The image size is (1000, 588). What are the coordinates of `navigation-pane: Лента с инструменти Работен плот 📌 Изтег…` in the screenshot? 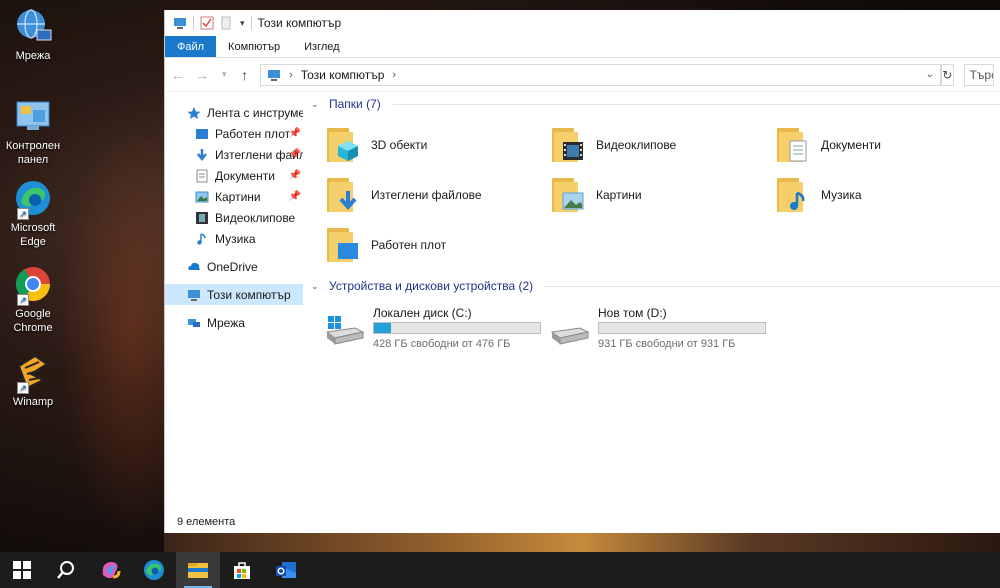 It's located at (234, 301).